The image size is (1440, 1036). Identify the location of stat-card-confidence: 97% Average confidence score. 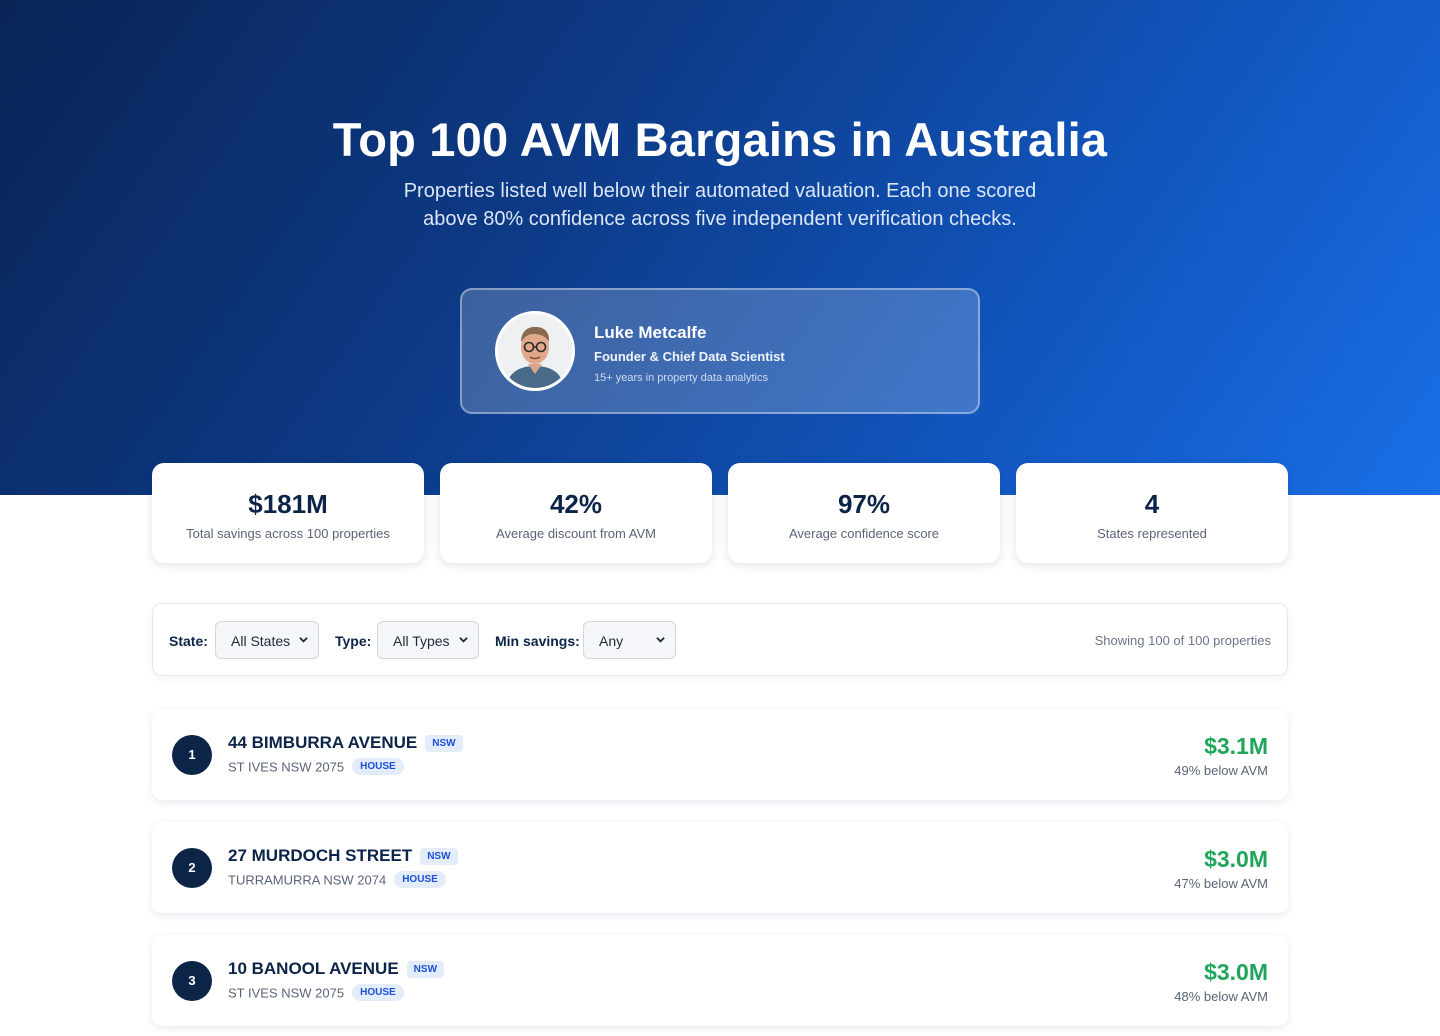
(864, 513).